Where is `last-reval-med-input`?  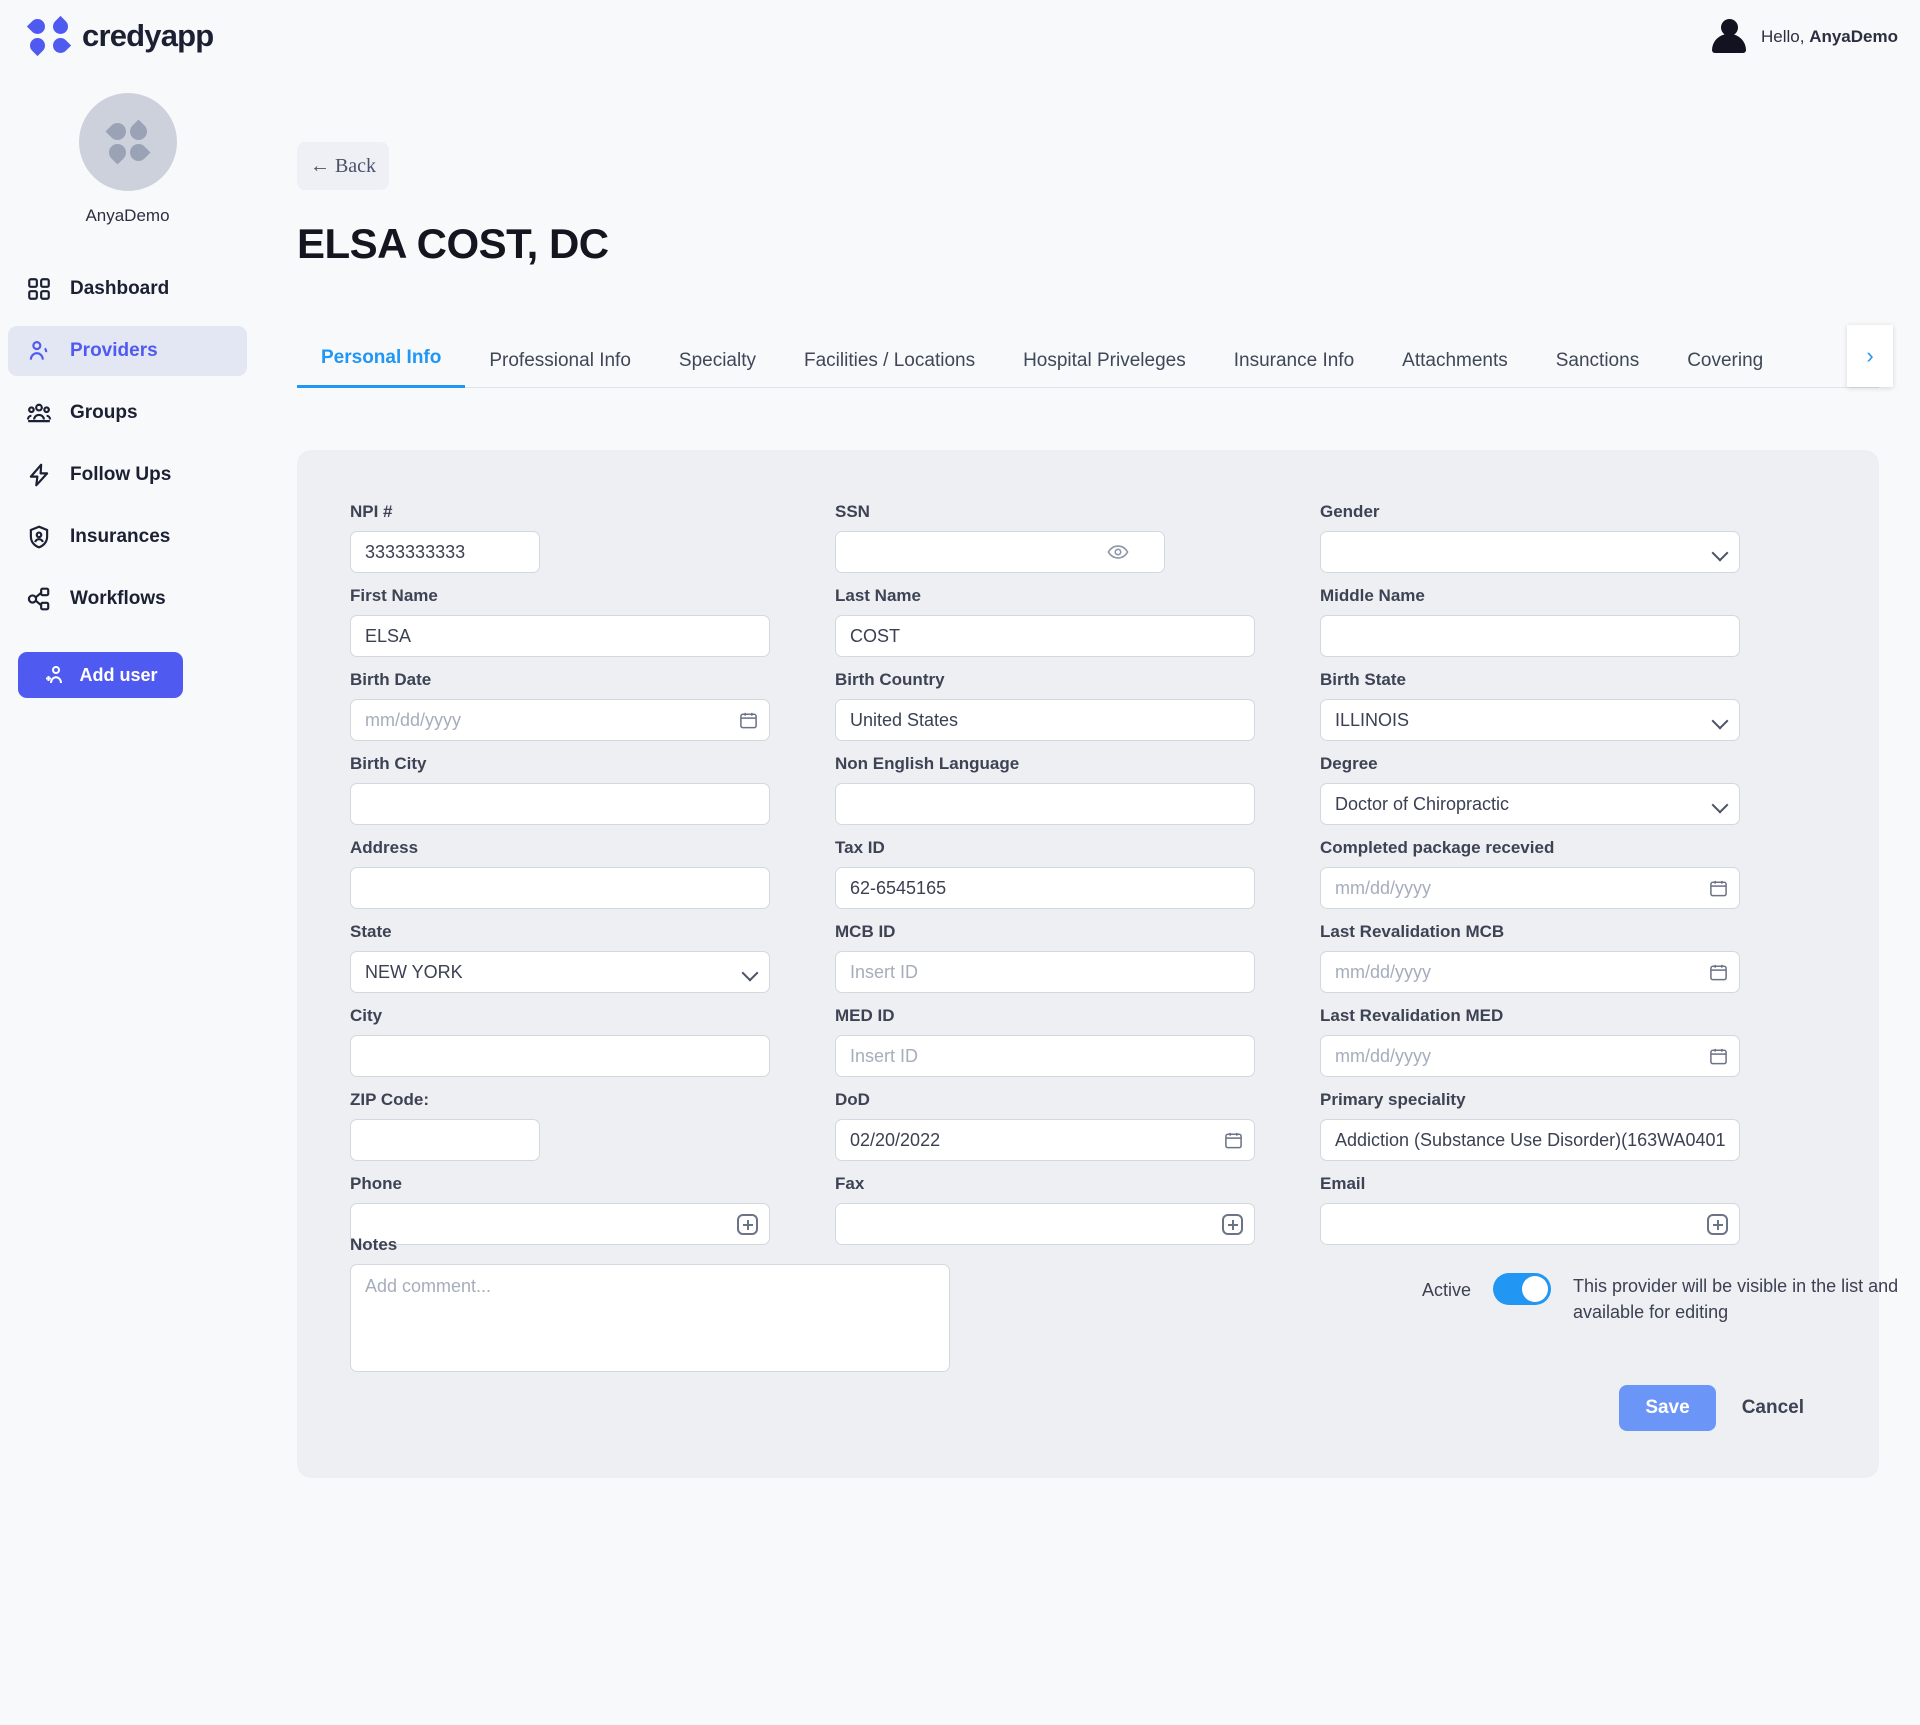 last-reval-med-input is located at coordinates (1530, 1056).